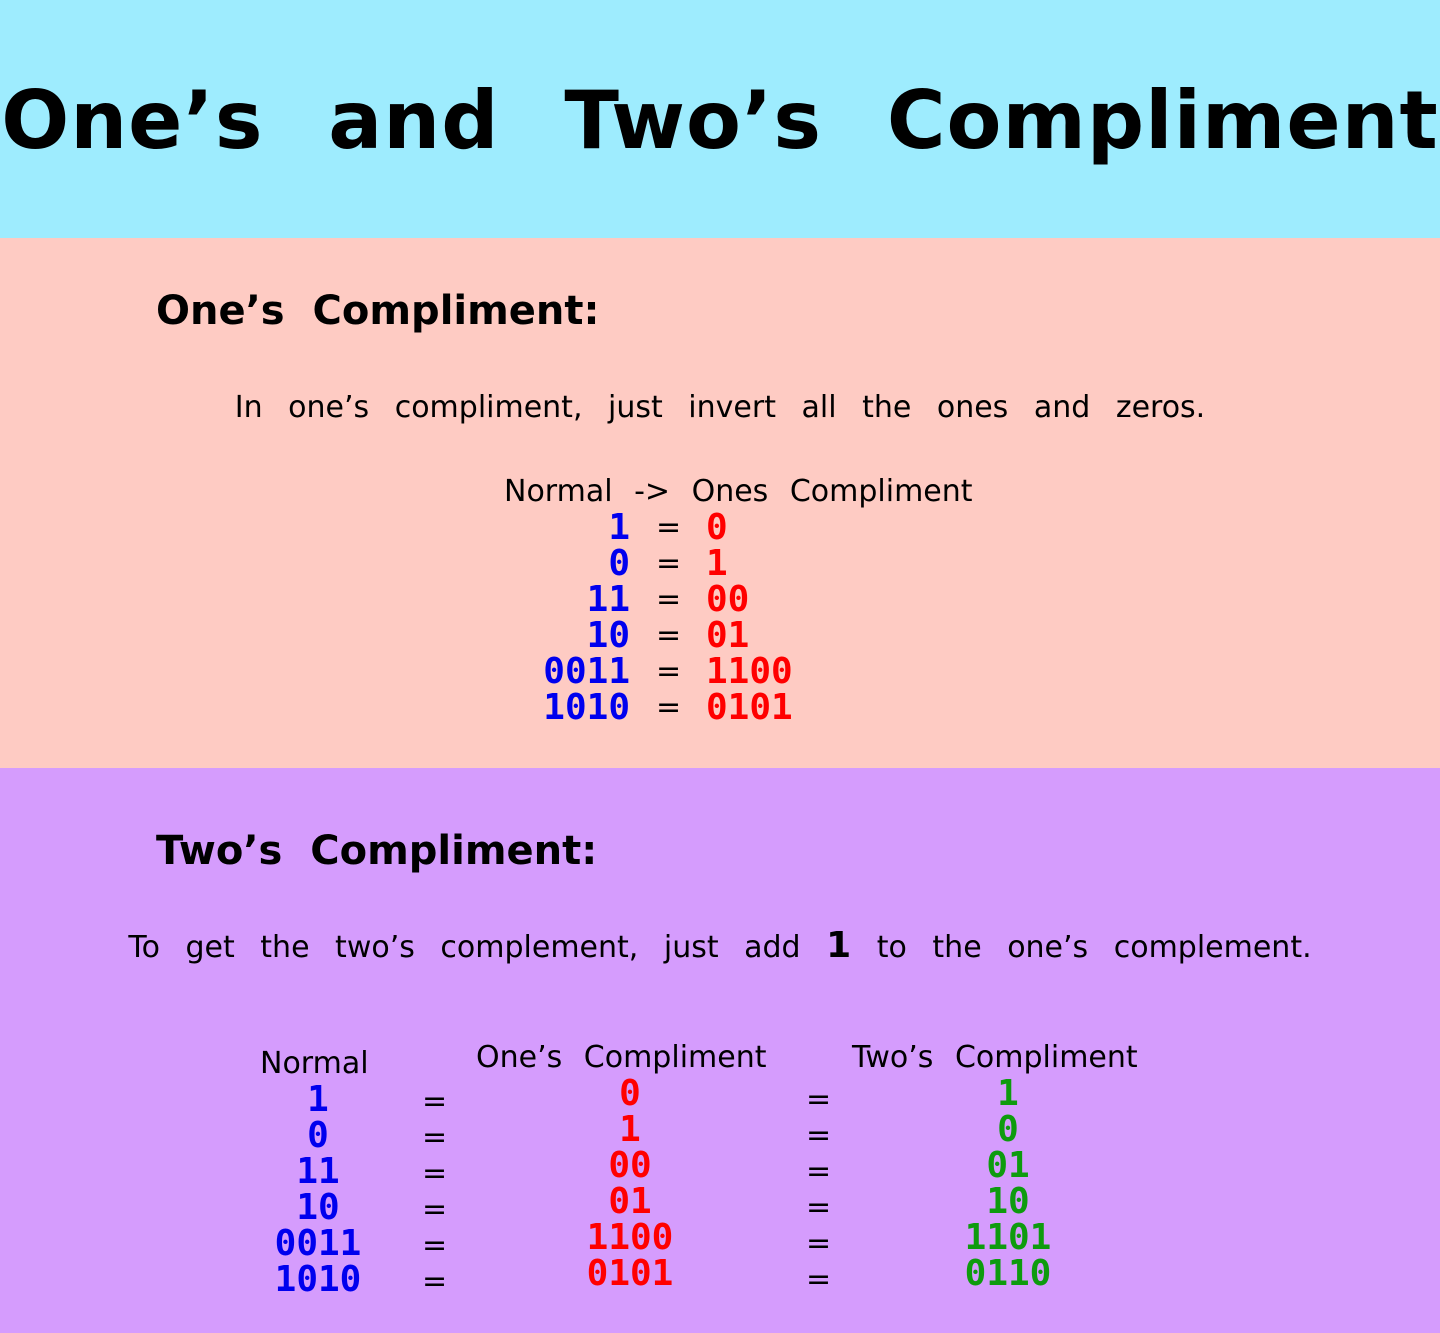 The height and width of the screenshot is (1333, 1440). What do you see at coordinates (1008, 1093) in the screenshot?
I see `twos-twos-value: 1` at bounding box center [1008, 1093].